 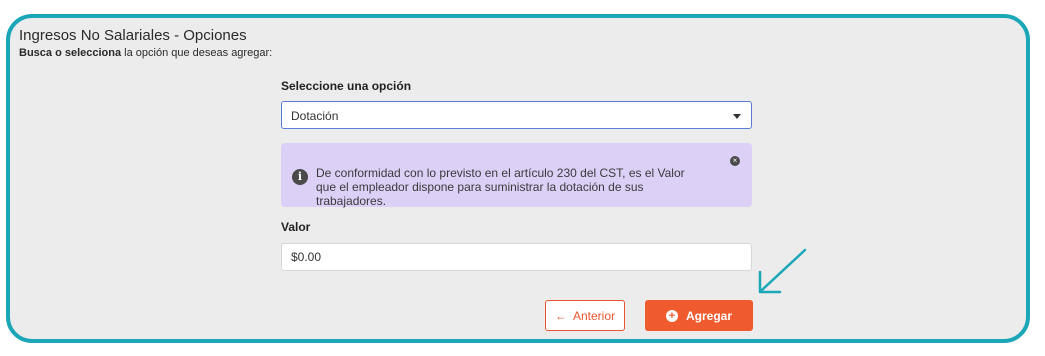 I want to click on value-label: Valor, so click(x=296, y=227).